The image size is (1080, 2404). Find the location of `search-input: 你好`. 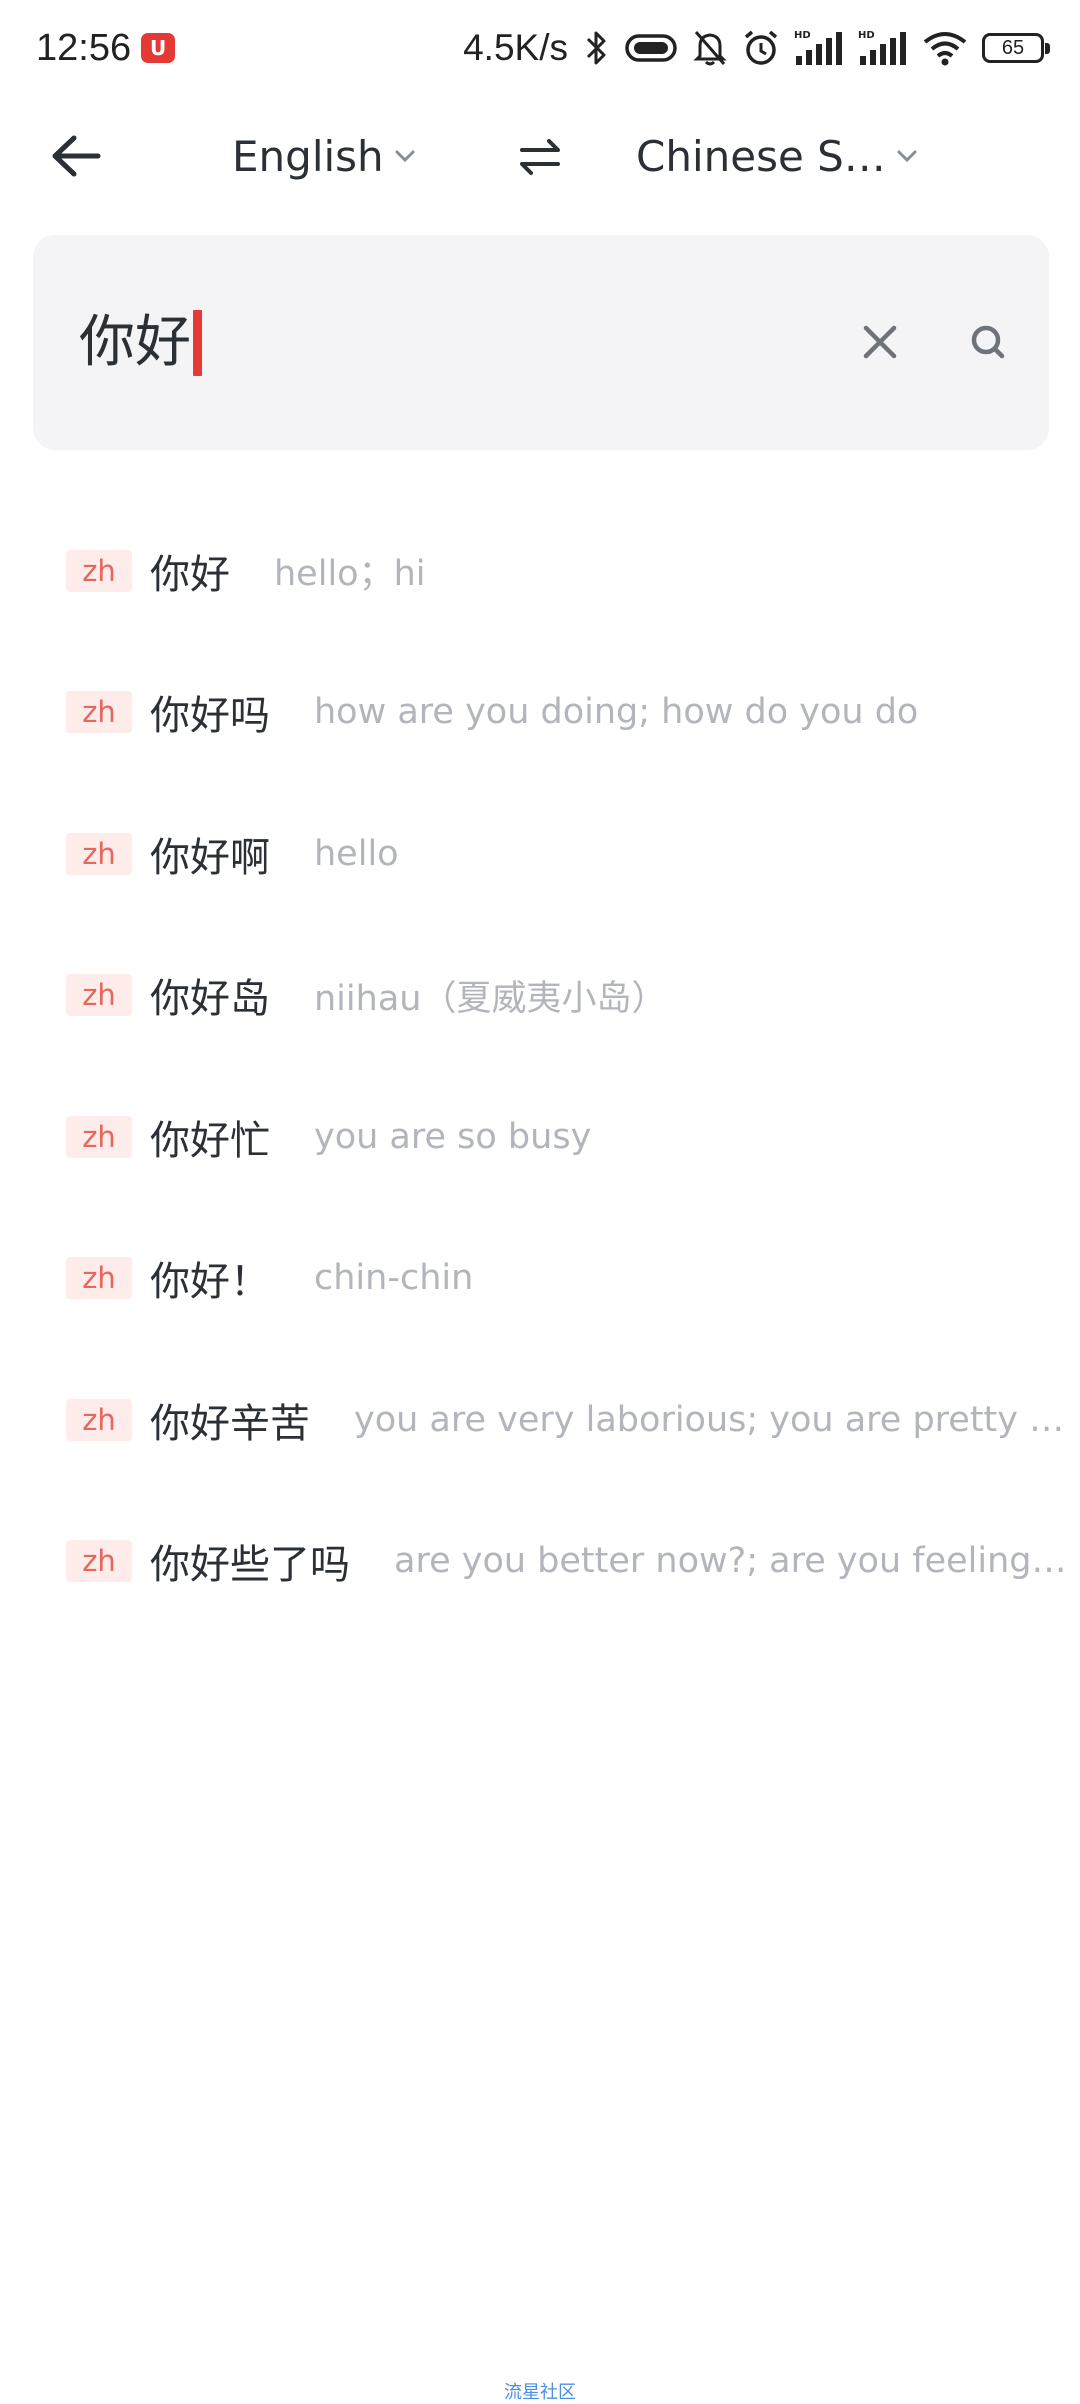

search-input: 你好 is located at coordinates (140, 343).